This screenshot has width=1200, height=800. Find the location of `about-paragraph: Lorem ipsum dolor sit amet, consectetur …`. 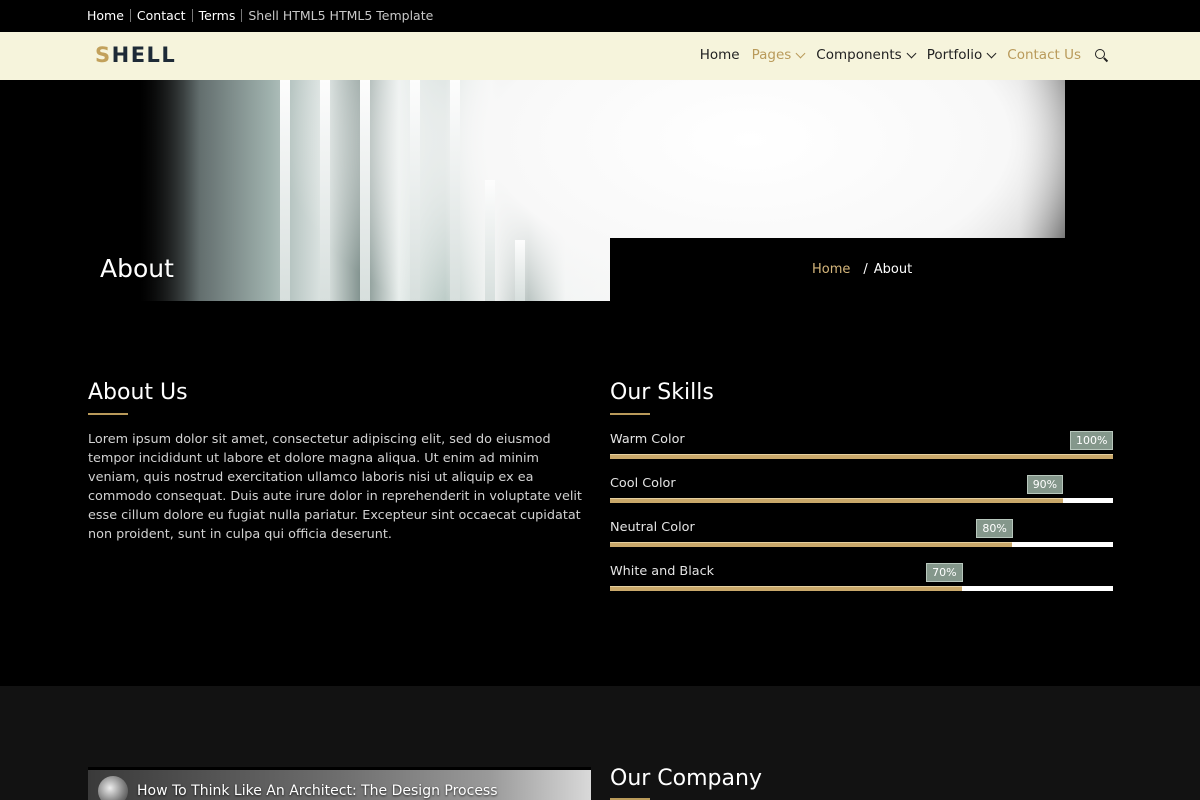

about-paragraph: Lorem ipsum dolor sit amet, consectetur … is located at coordinates (335, 487).